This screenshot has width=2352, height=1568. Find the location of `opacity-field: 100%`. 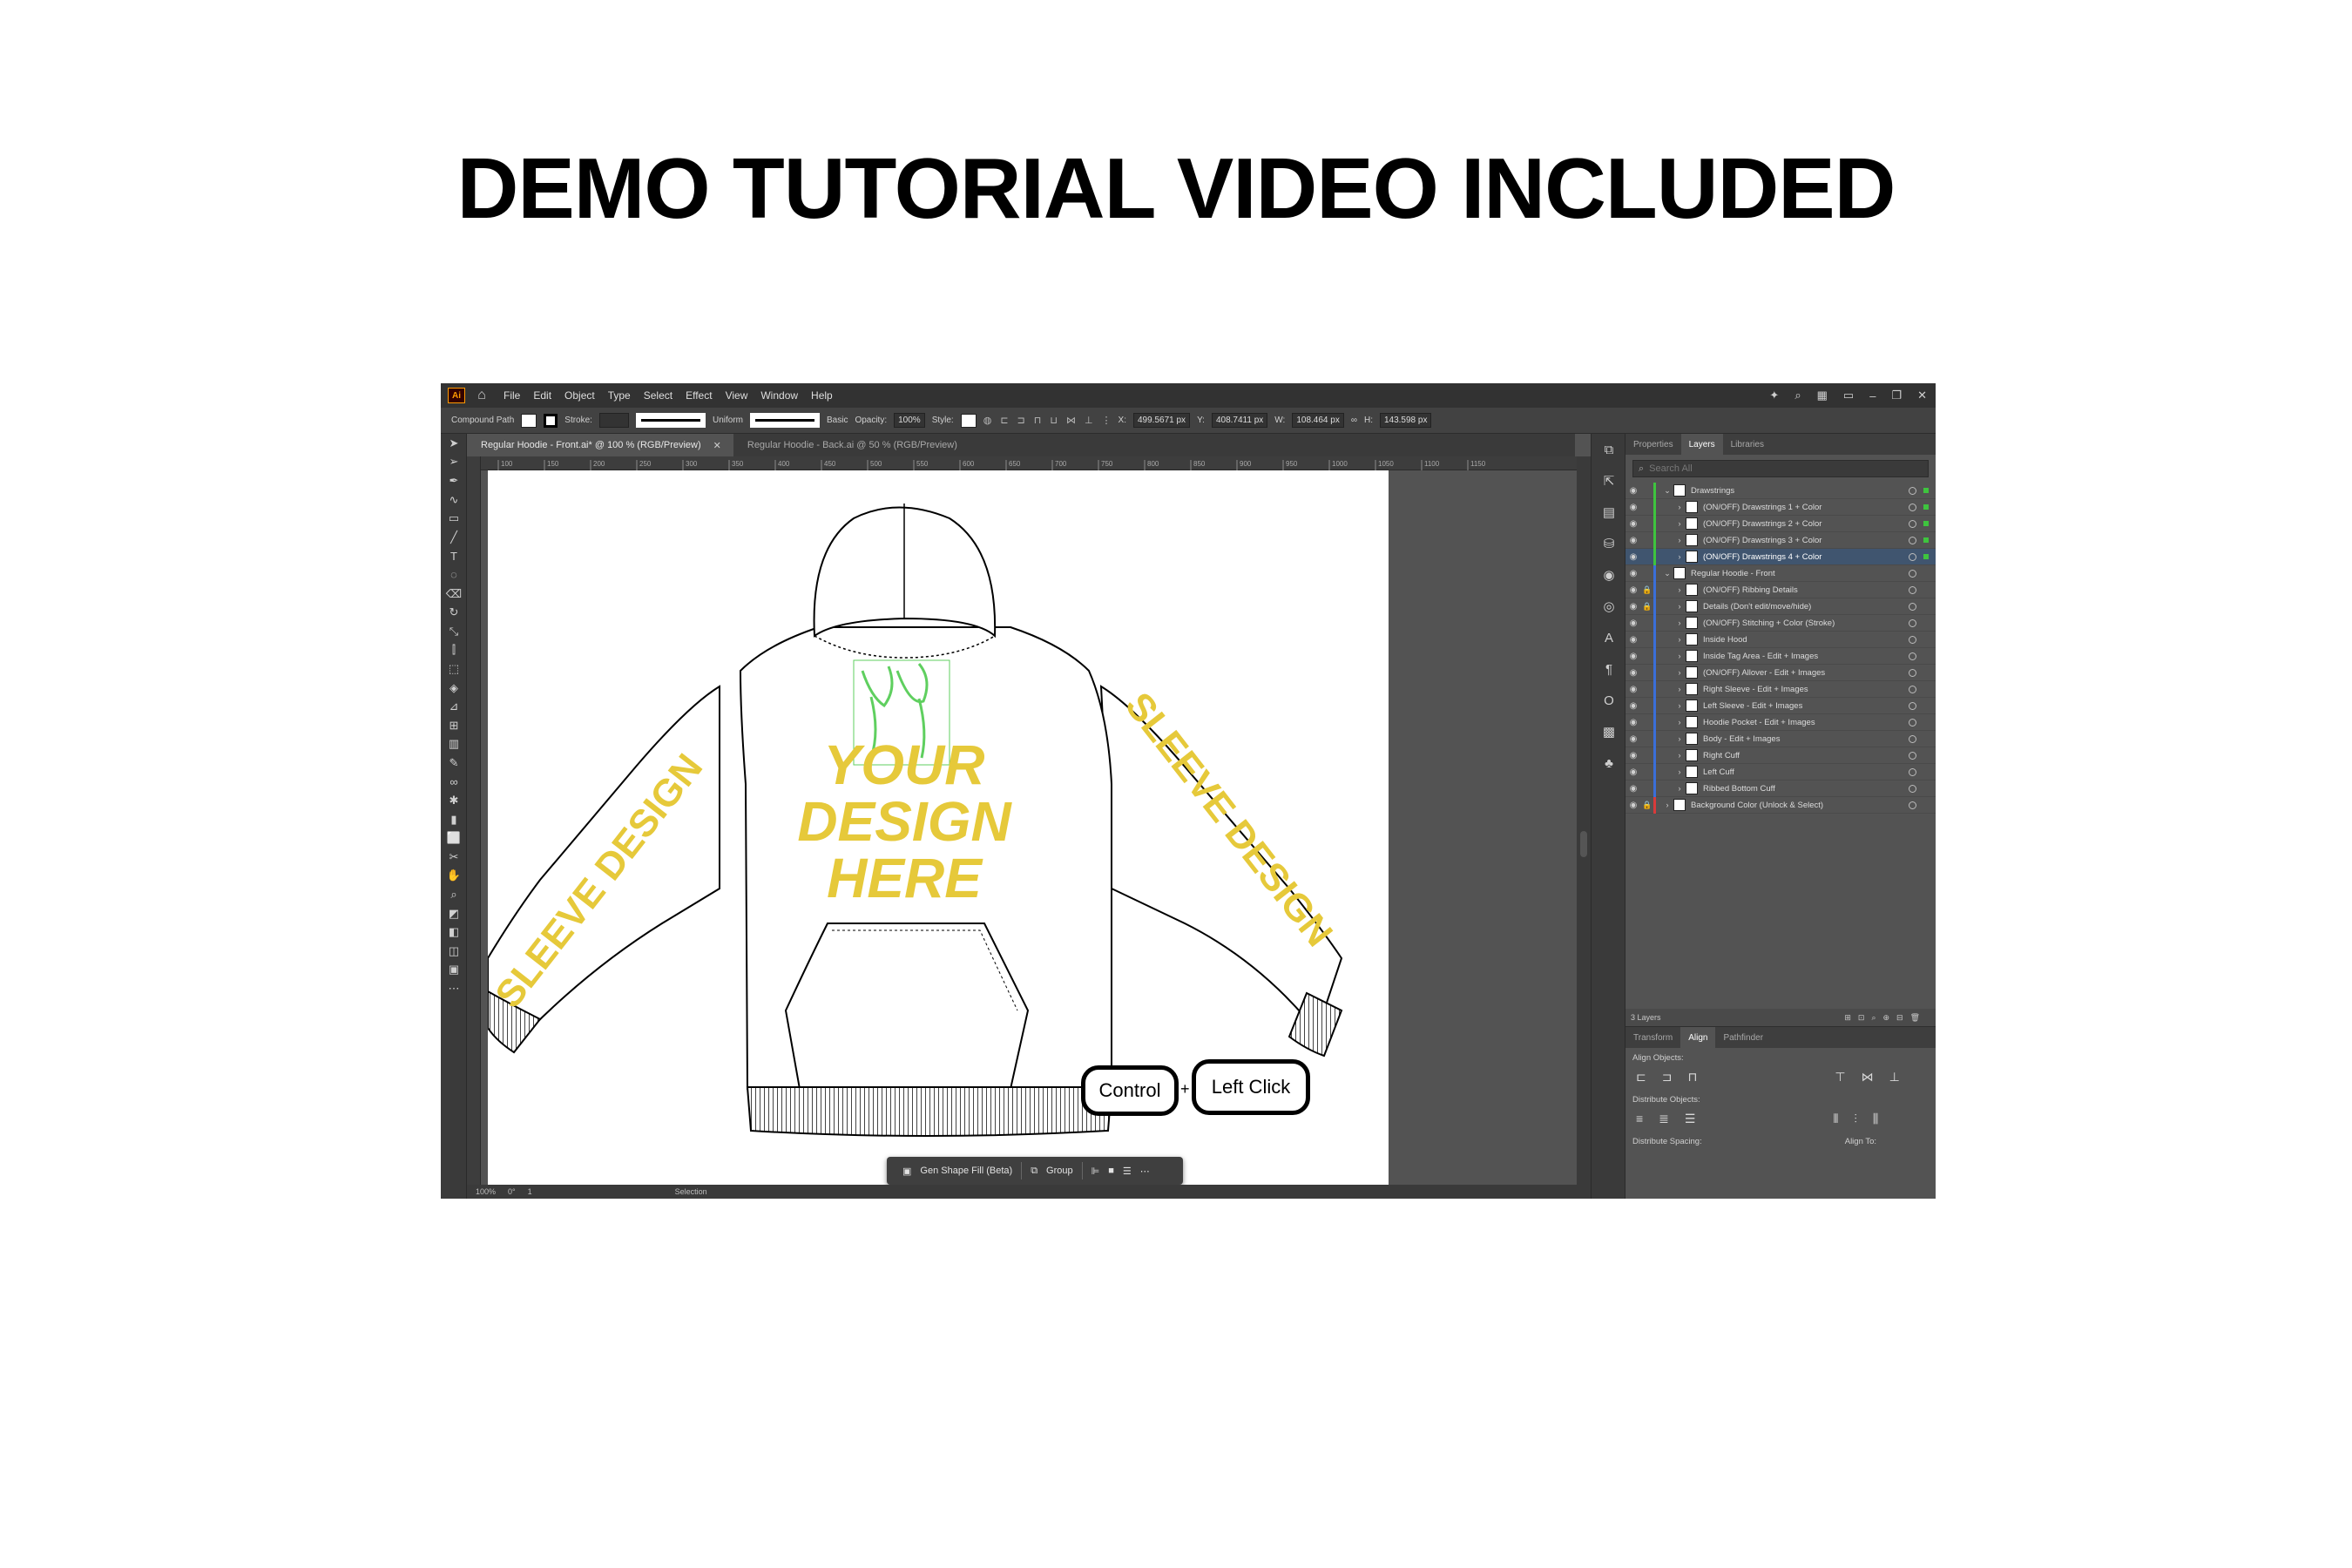

opacity-field: 100% is located at coordinates (909, 420).